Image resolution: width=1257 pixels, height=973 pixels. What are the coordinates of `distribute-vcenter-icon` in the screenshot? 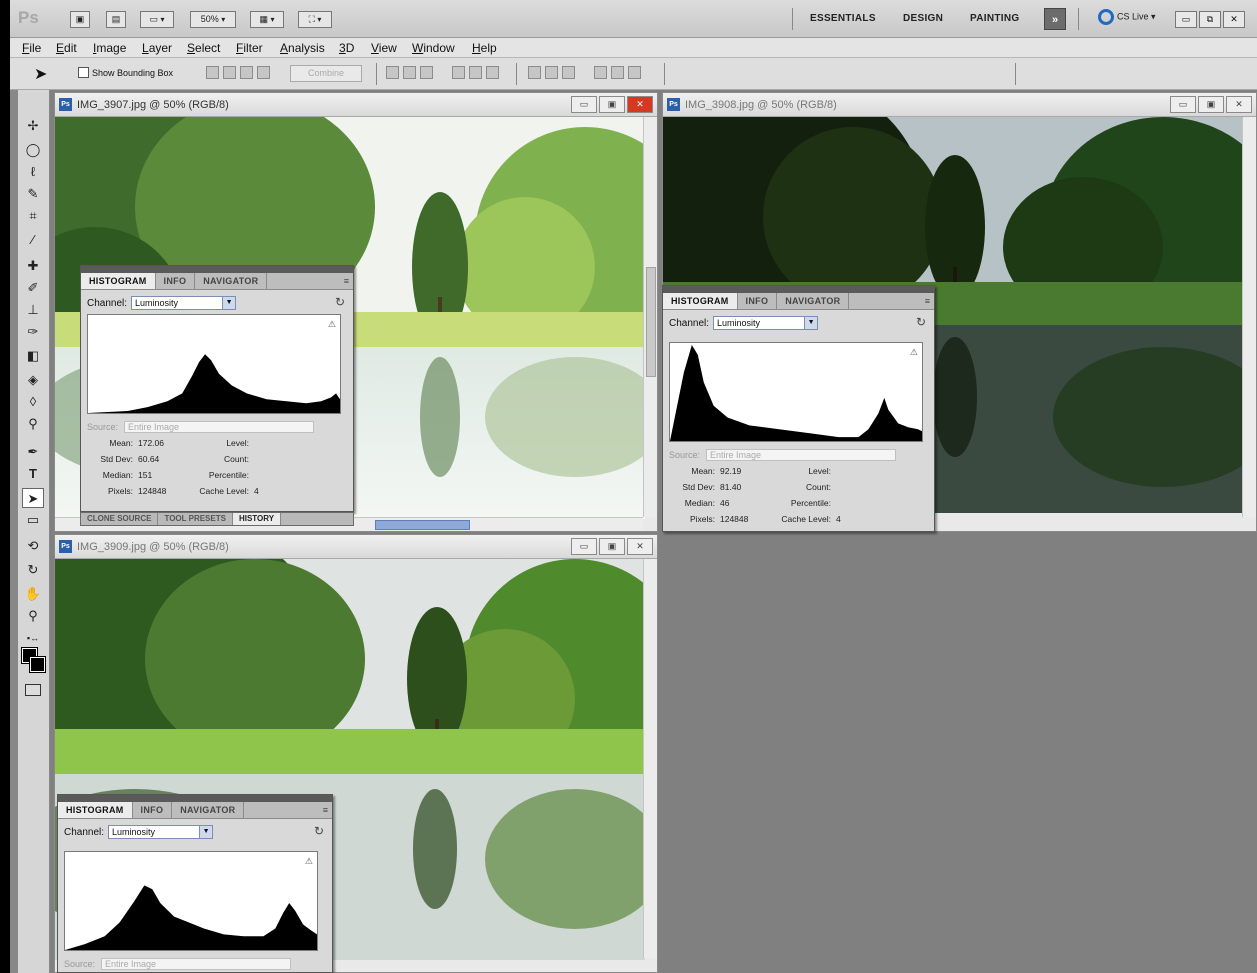 It's located at (551, 72).